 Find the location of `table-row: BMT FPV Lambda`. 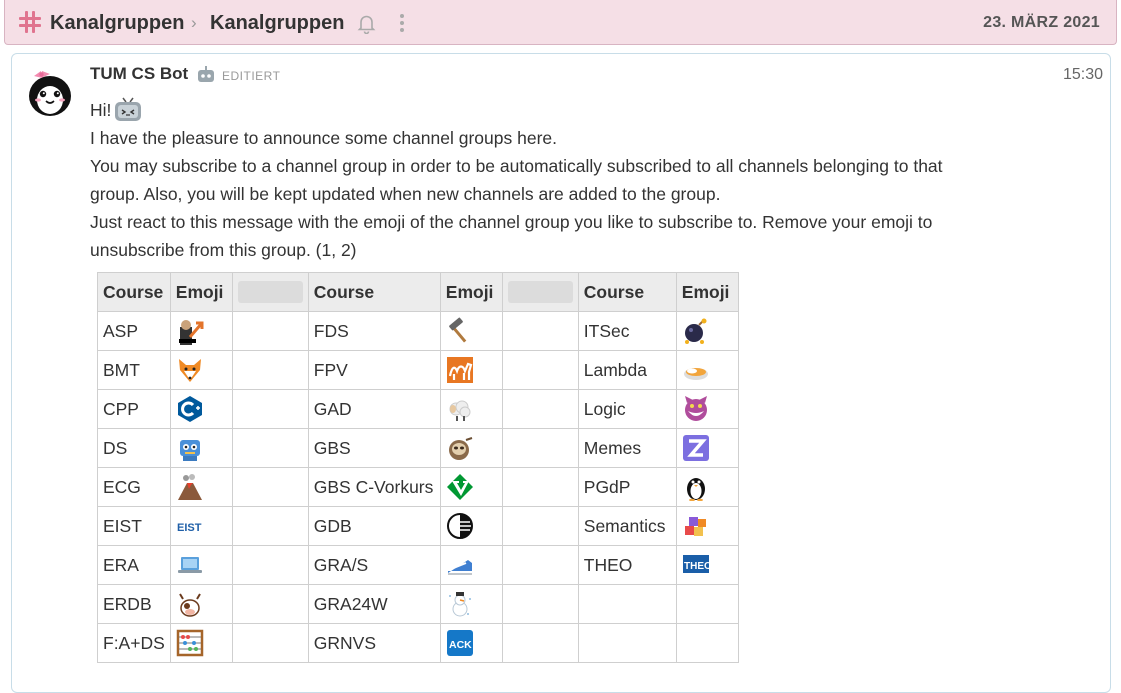

table-row: BMT FPV Lambda is located at coordinates (418, 370).